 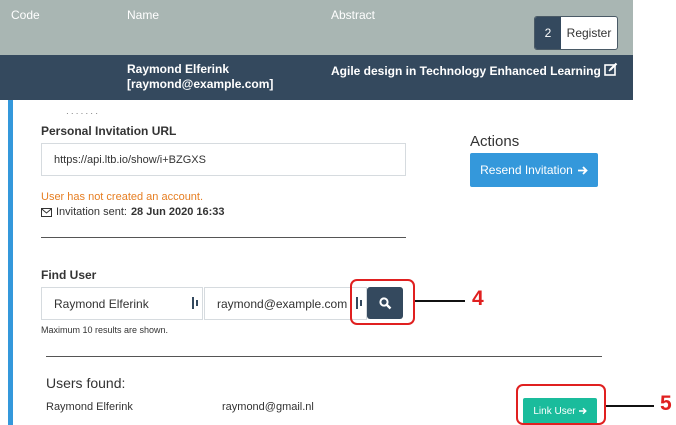 What do you see at coordinates (548, 33) in the screenshot?
I see `register-count: 2` at bounding box center [548, 33].